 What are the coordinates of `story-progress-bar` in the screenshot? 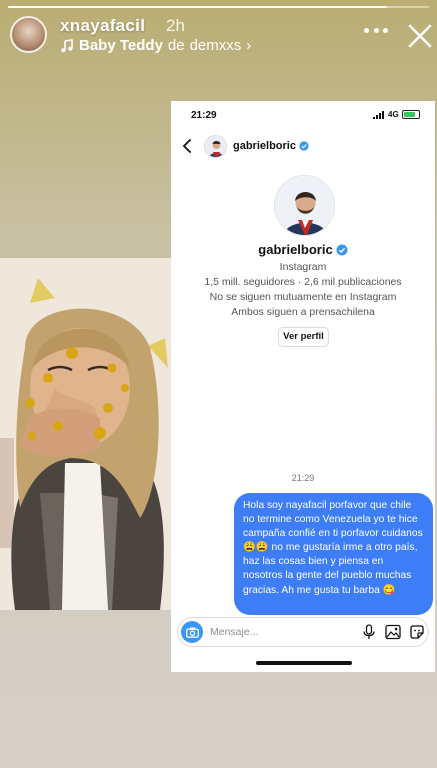 It's located at (218, 7).